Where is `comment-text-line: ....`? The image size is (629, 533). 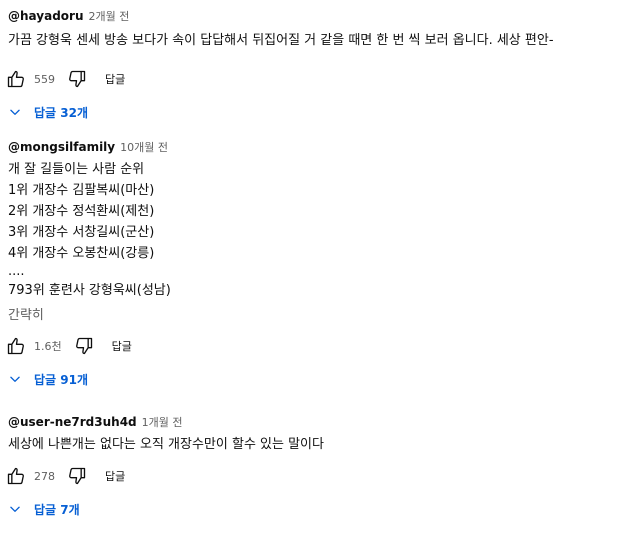
comment-text-line: .... is located at coordinates (16, 271).